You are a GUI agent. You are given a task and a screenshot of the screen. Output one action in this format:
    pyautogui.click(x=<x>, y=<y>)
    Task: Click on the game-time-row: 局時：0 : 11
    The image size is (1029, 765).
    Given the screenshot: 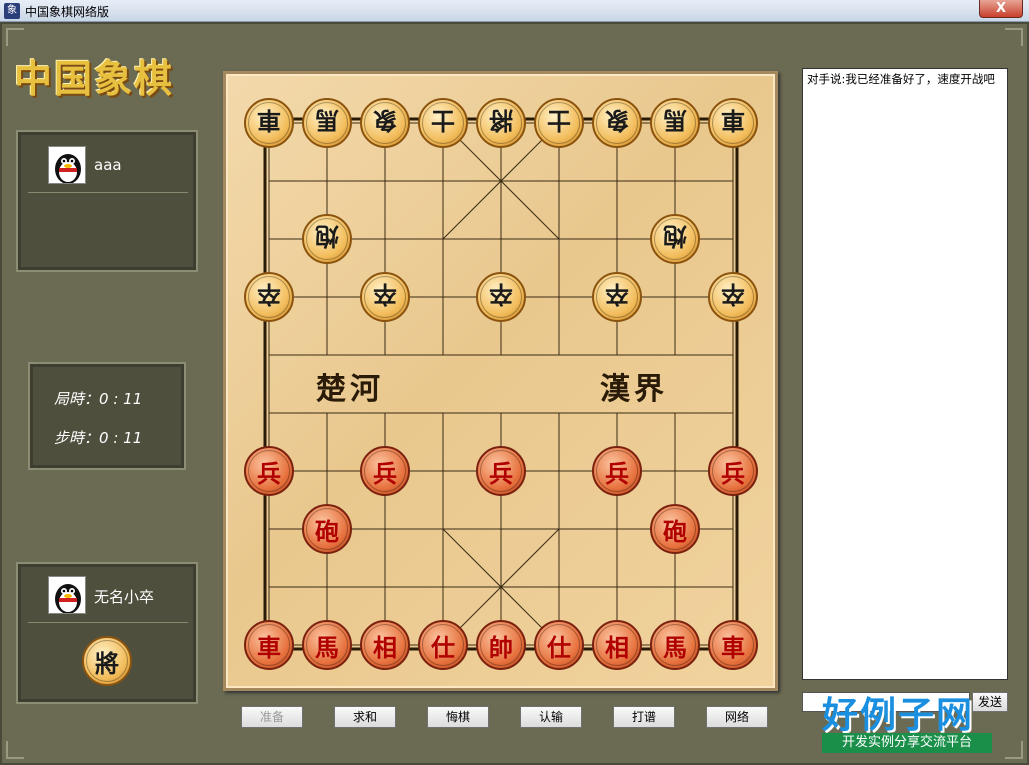 What is the action you would take?
    pyautogui.click(x=98, y=398)
    